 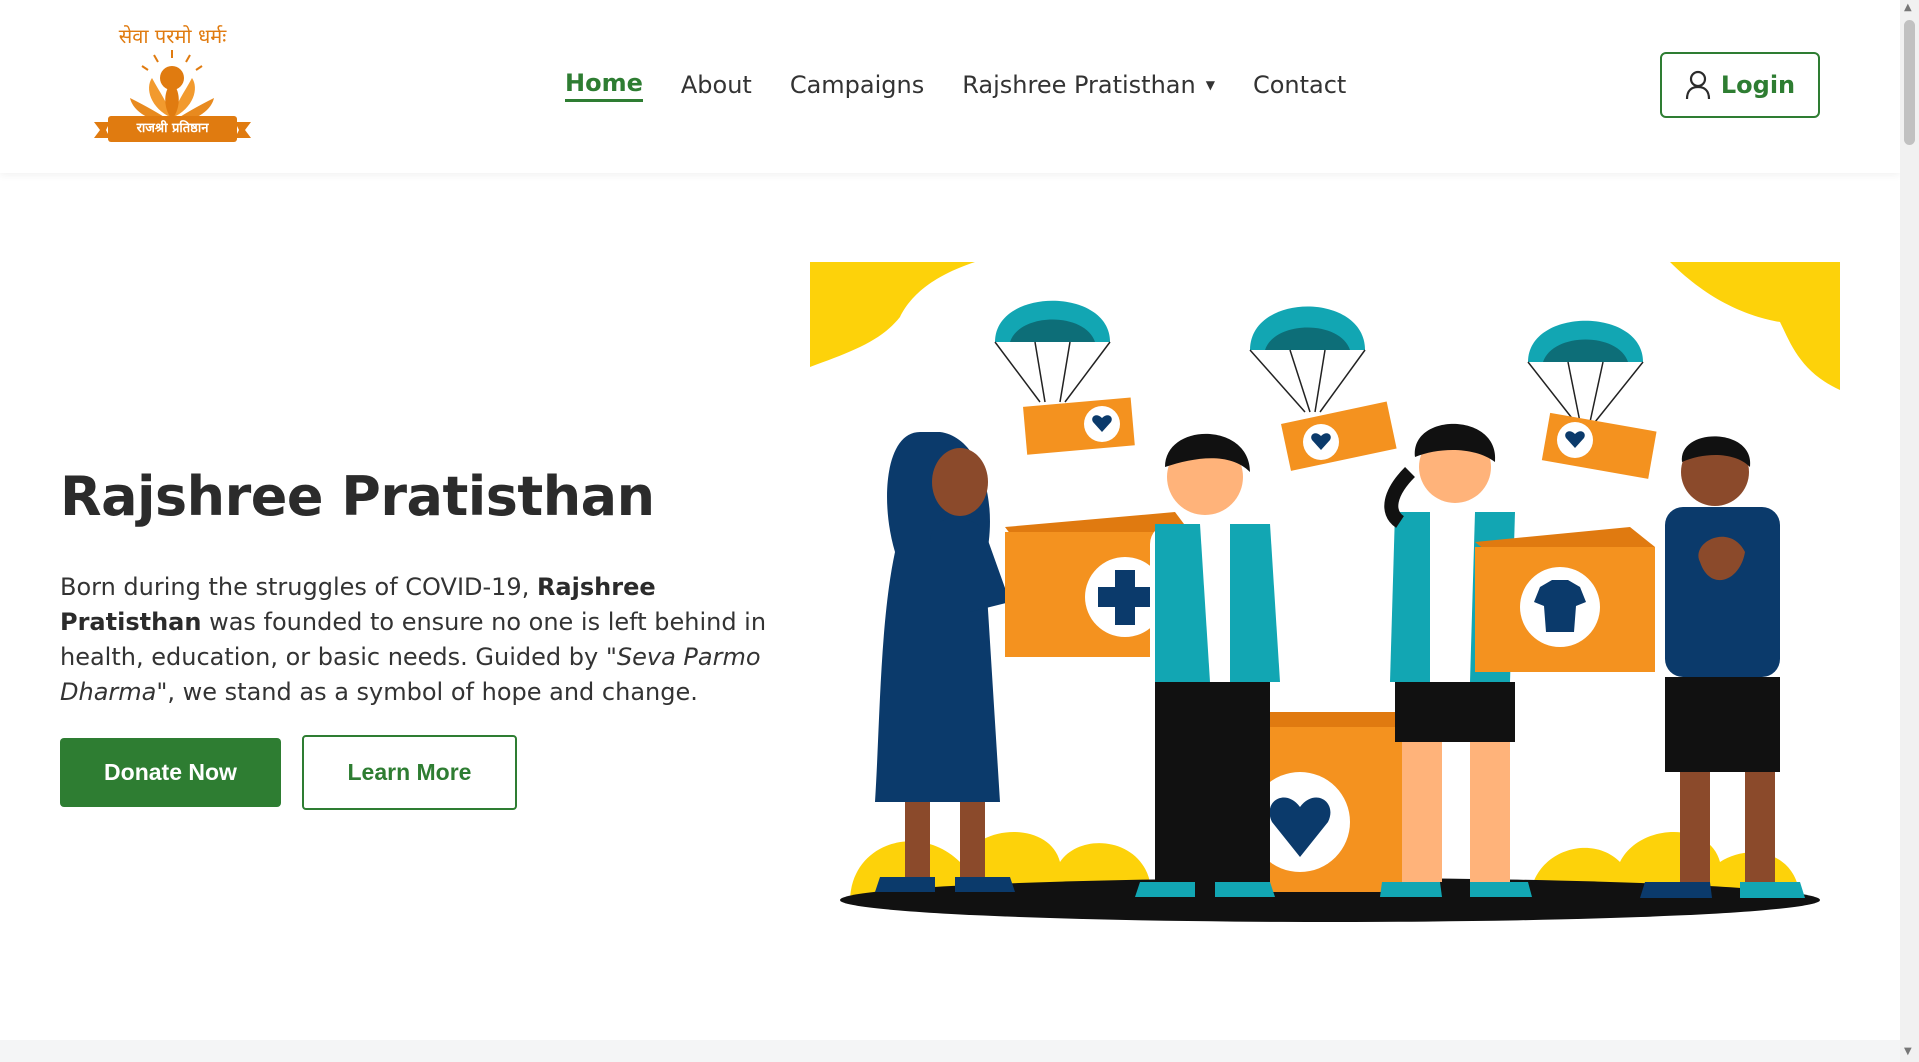 I want to click on login-button: Login, so click(x=1740, y=85).